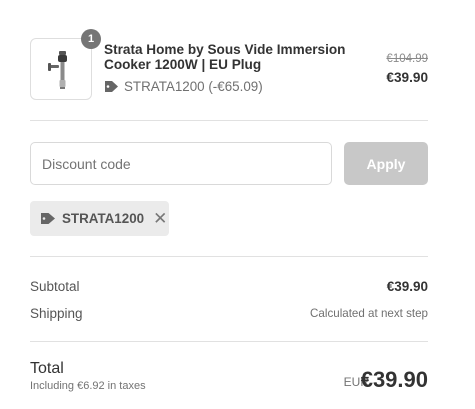 This screenshot has height=409, width=475. I want to click on applied-discount-chip: STRATA1200 ✕, so click(99, 218).